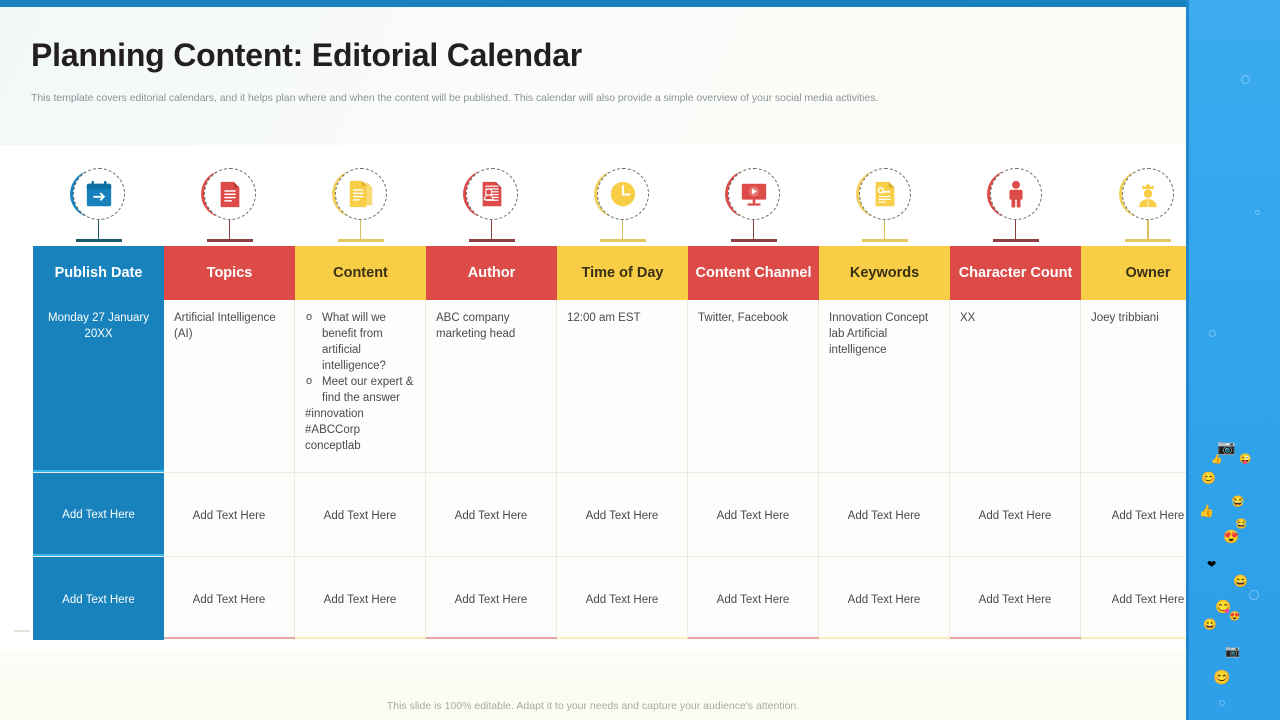 This screenshot has width=1280, height=720. Describe the element at coordinates (491, 514) in the screenshot. I see `cell-author-row2: Add Text Here` at that location.